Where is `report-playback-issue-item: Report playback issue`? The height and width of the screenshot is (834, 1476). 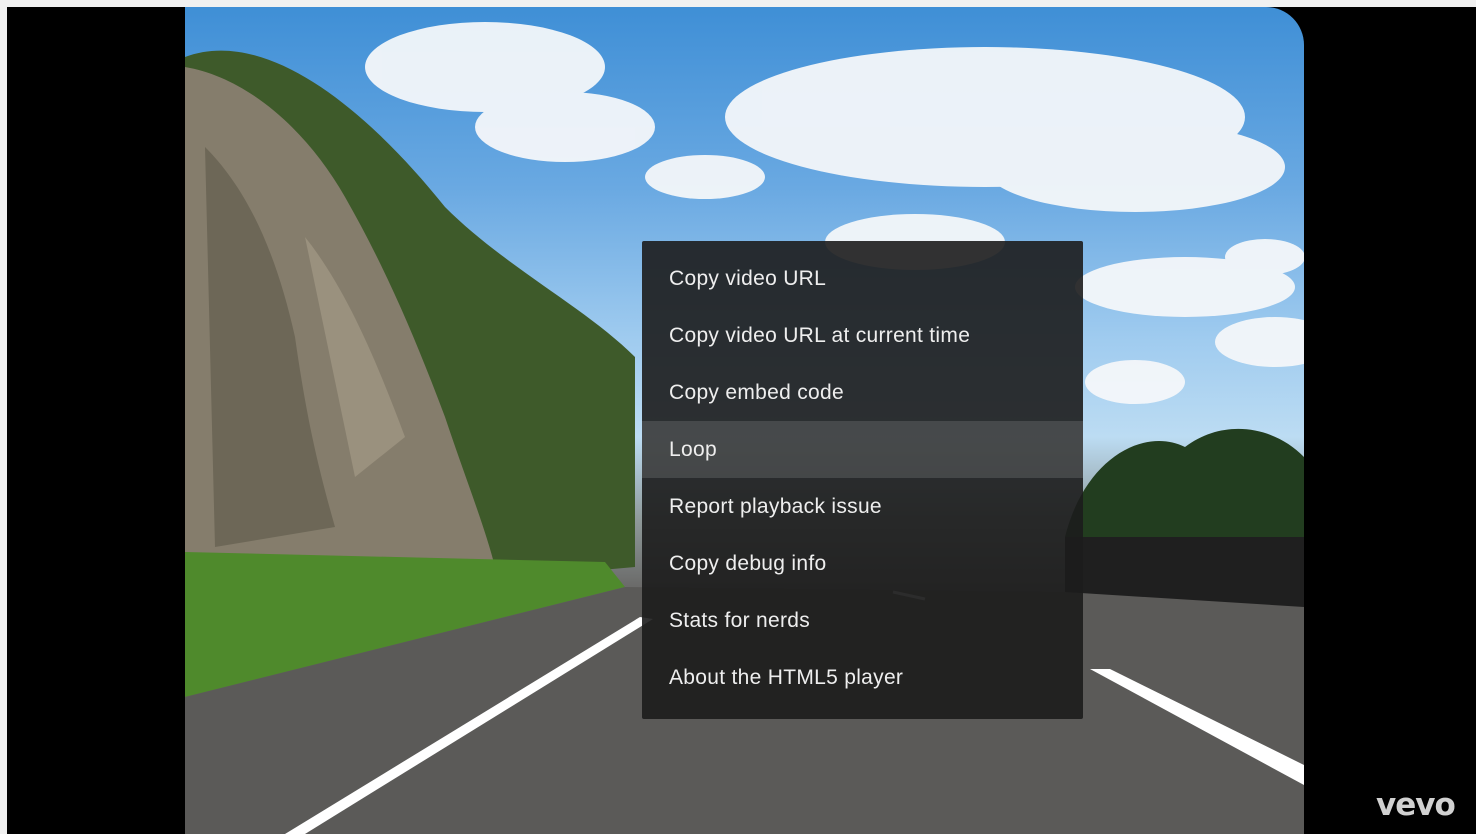
report-playback-issue-item: Report playback issue is located at coordinates (862, 506).